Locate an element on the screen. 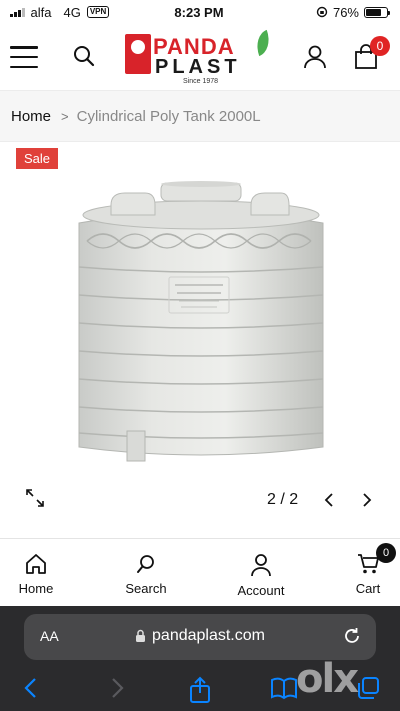  signal-icon is located at coordinates (17, 12).